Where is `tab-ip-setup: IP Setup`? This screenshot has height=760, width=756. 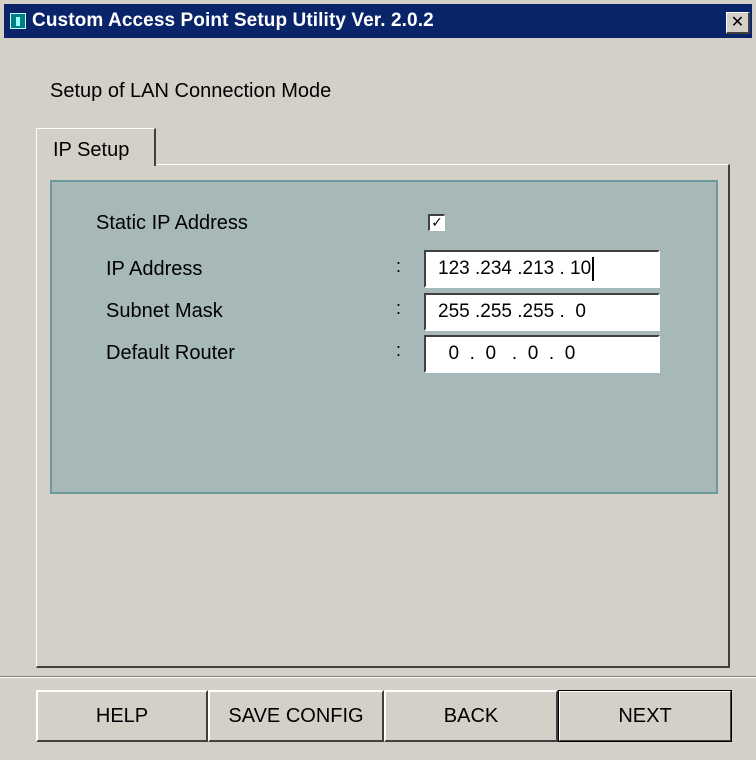 tab-ip-setup: IP Setup is located at coordinates (96, 147).